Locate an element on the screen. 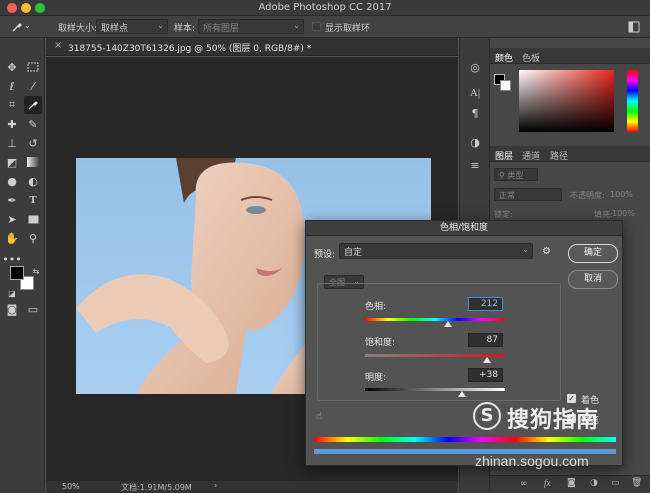 This screenshot has width=650, height=493. zoom-level: 50% is located at coordinates (71, 486).